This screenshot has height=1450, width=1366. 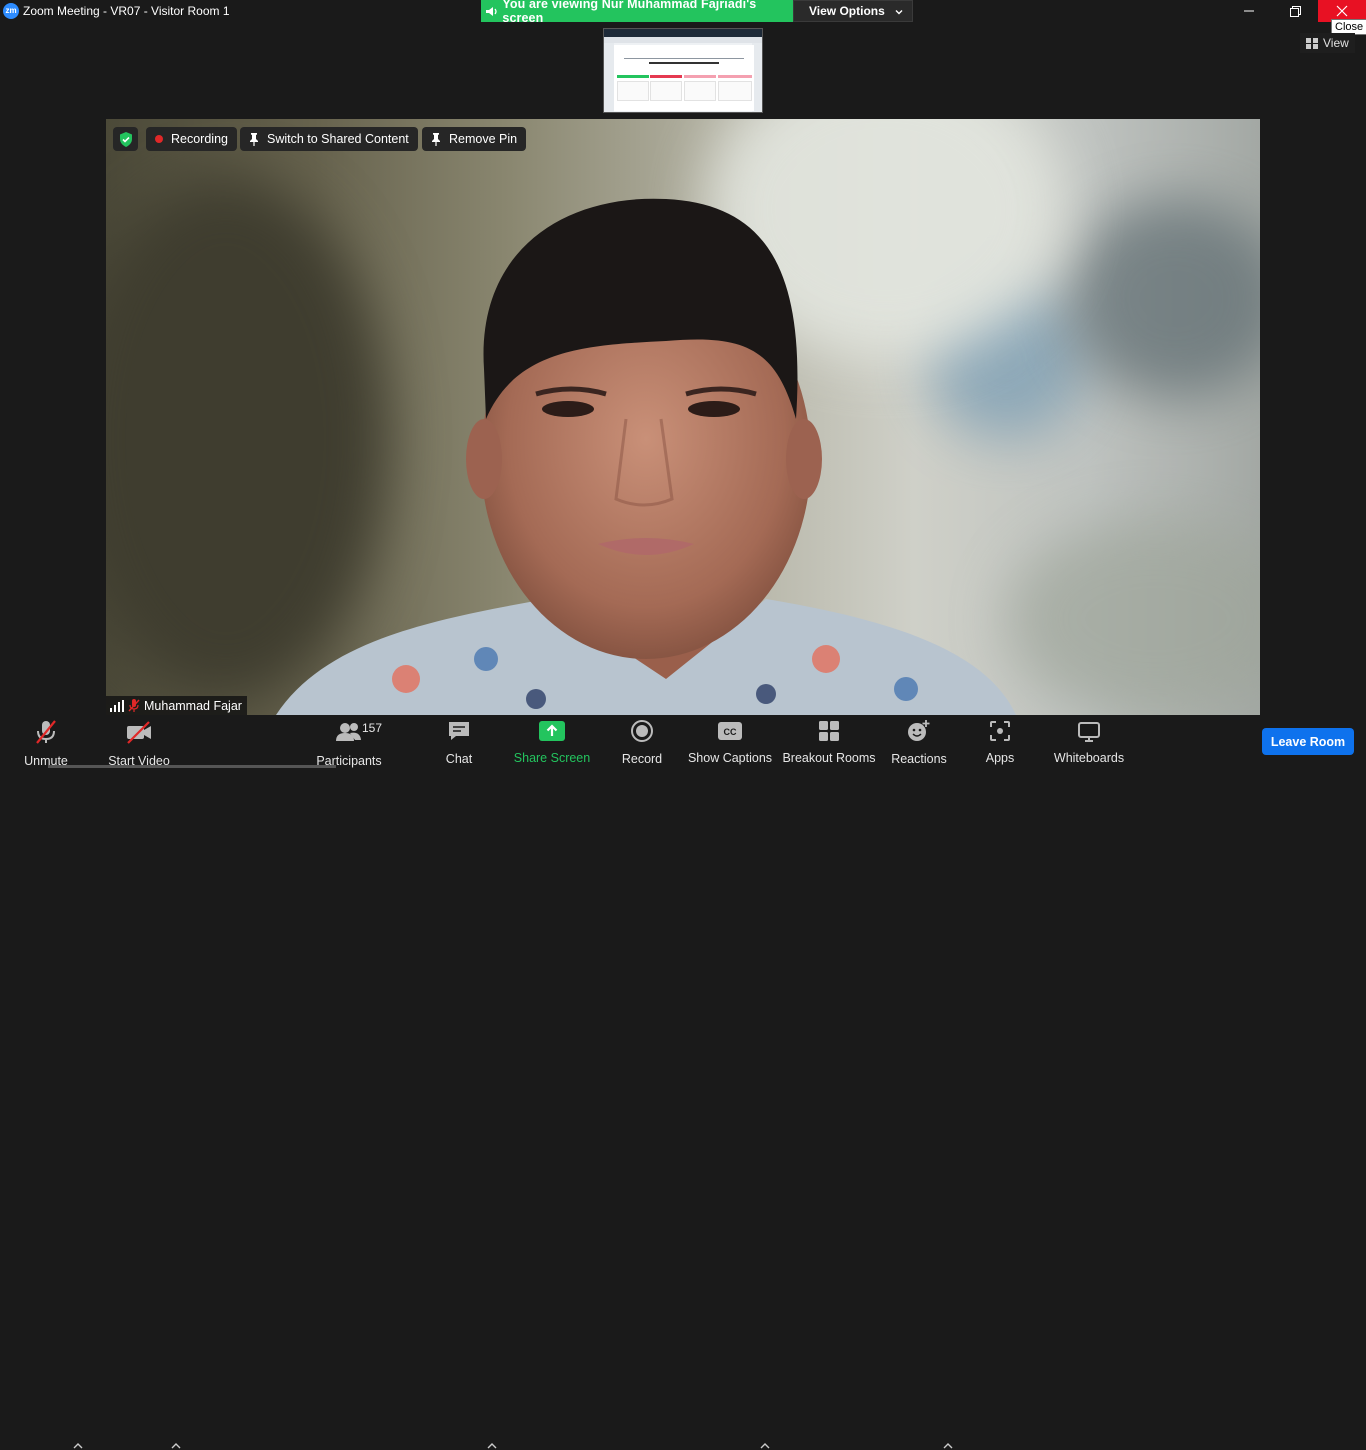 I want to click on whiteboards-label: Whiteboards, so click(x=1089, y=758).